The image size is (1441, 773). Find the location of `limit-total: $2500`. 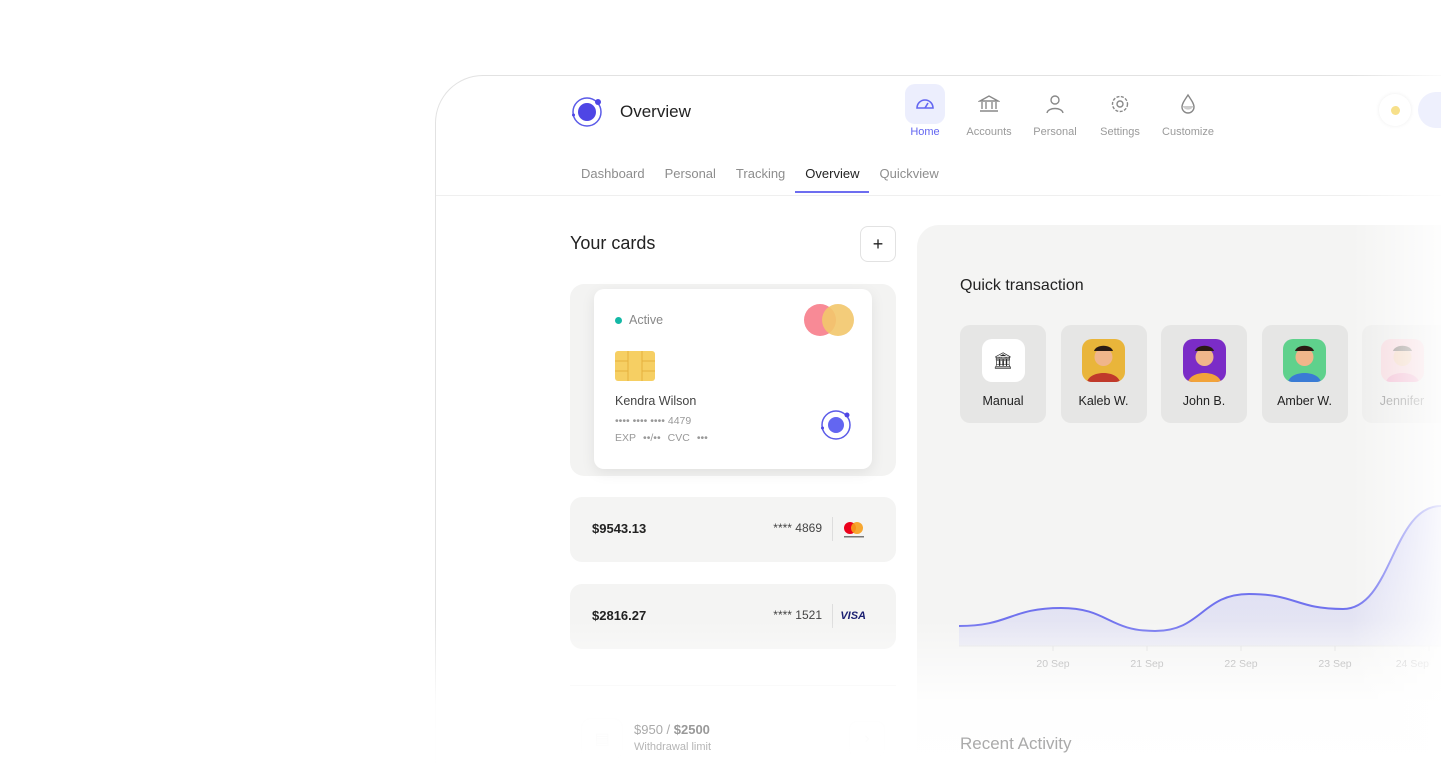

limit-total: $2500 is located at coordinates (691, 729).